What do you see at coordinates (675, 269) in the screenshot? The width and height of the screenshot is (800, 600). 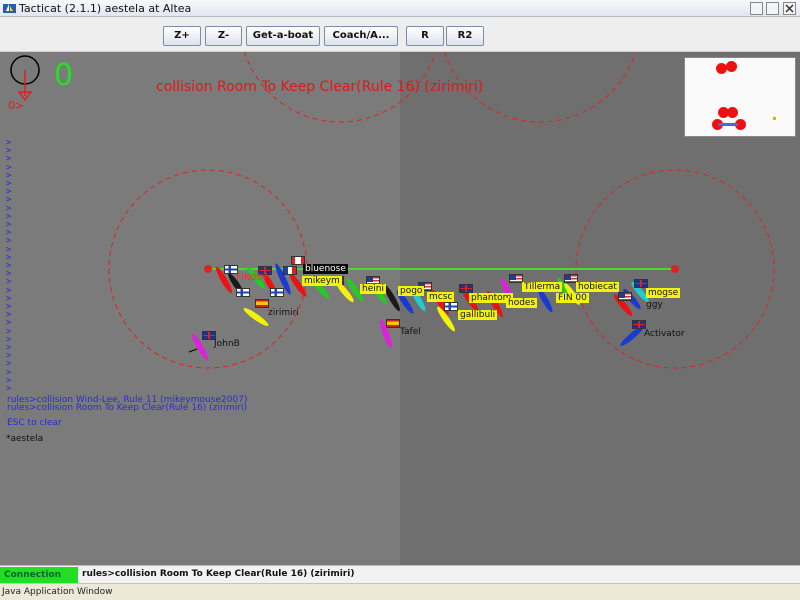 I see `committee-boat` at bounding box center [675, 269].